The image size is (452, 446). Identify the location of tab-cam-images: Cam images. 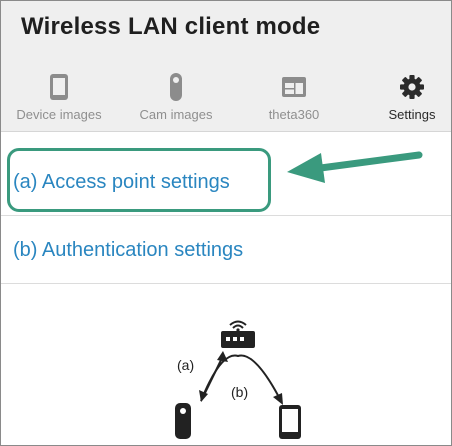
(176, 100).